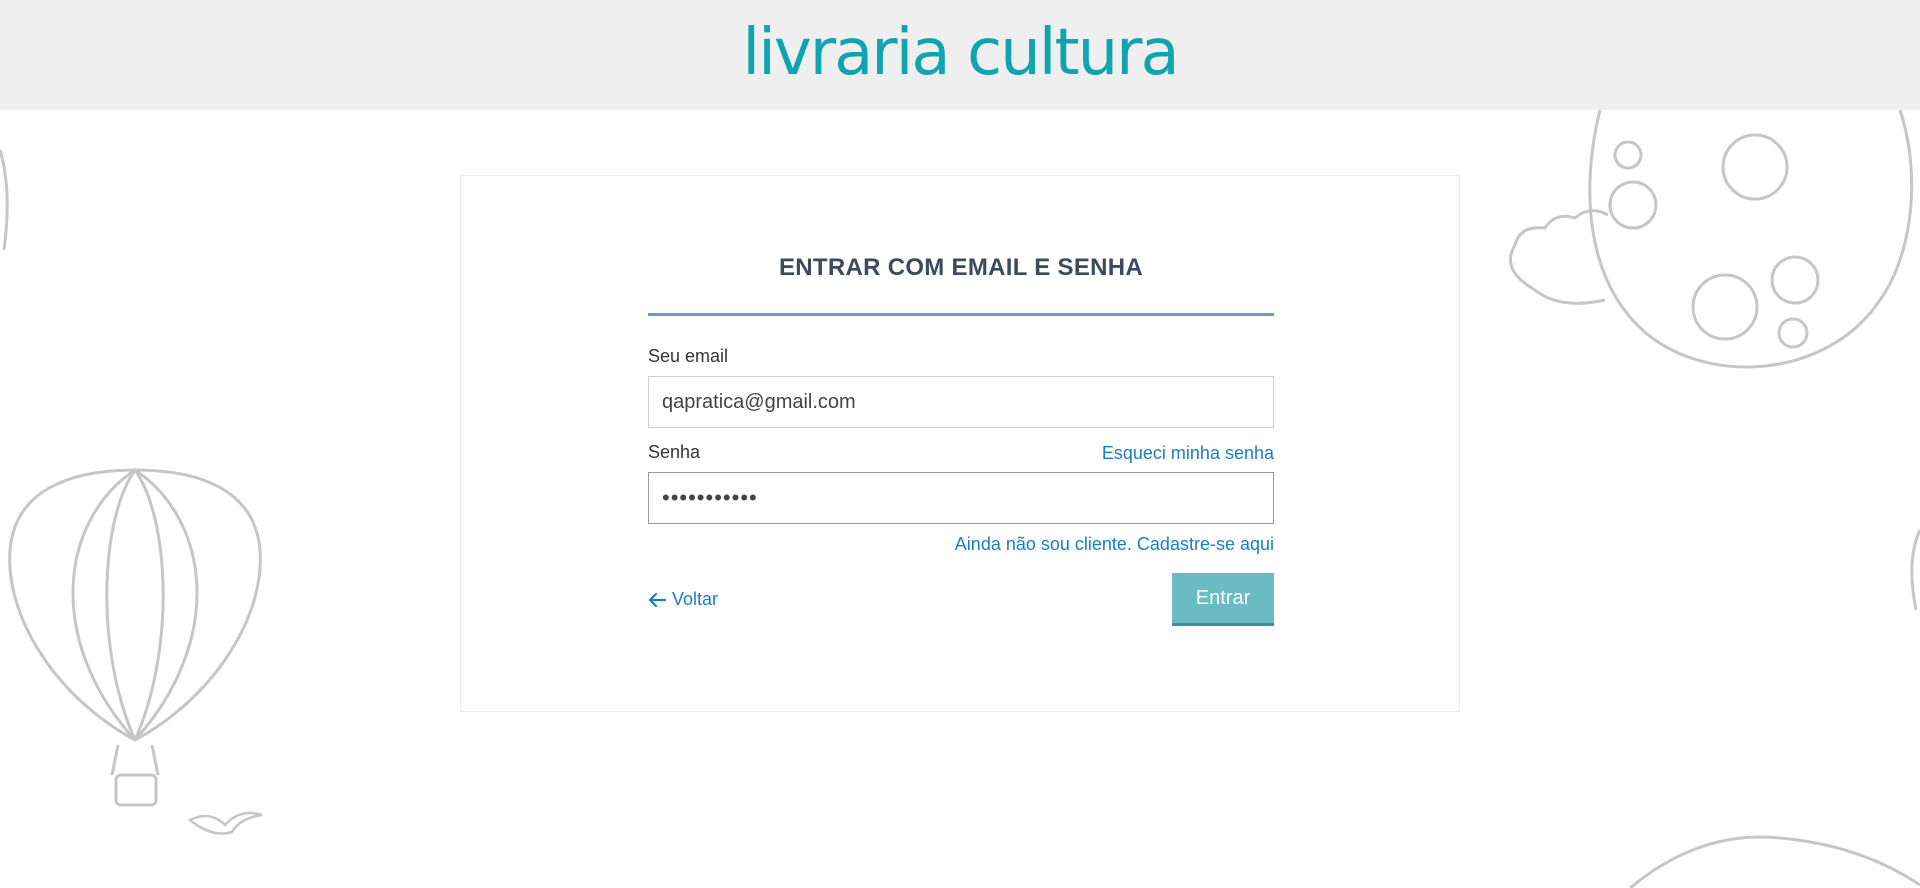 The height and width of the screenshot is (888, 1920). Describe the element at coordinates (961, 498) in the screenshot. I see `password-field` at that location.